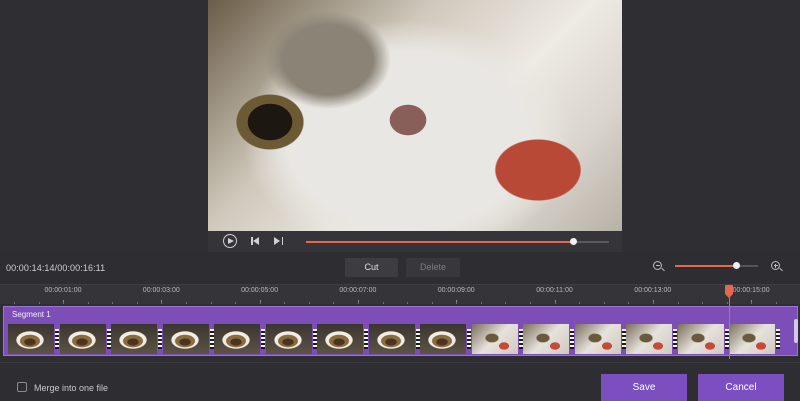  I want to click on edit-toolbar: 00:00:14:14/00:00:16:11 Cut Delete, so click(400, 268).